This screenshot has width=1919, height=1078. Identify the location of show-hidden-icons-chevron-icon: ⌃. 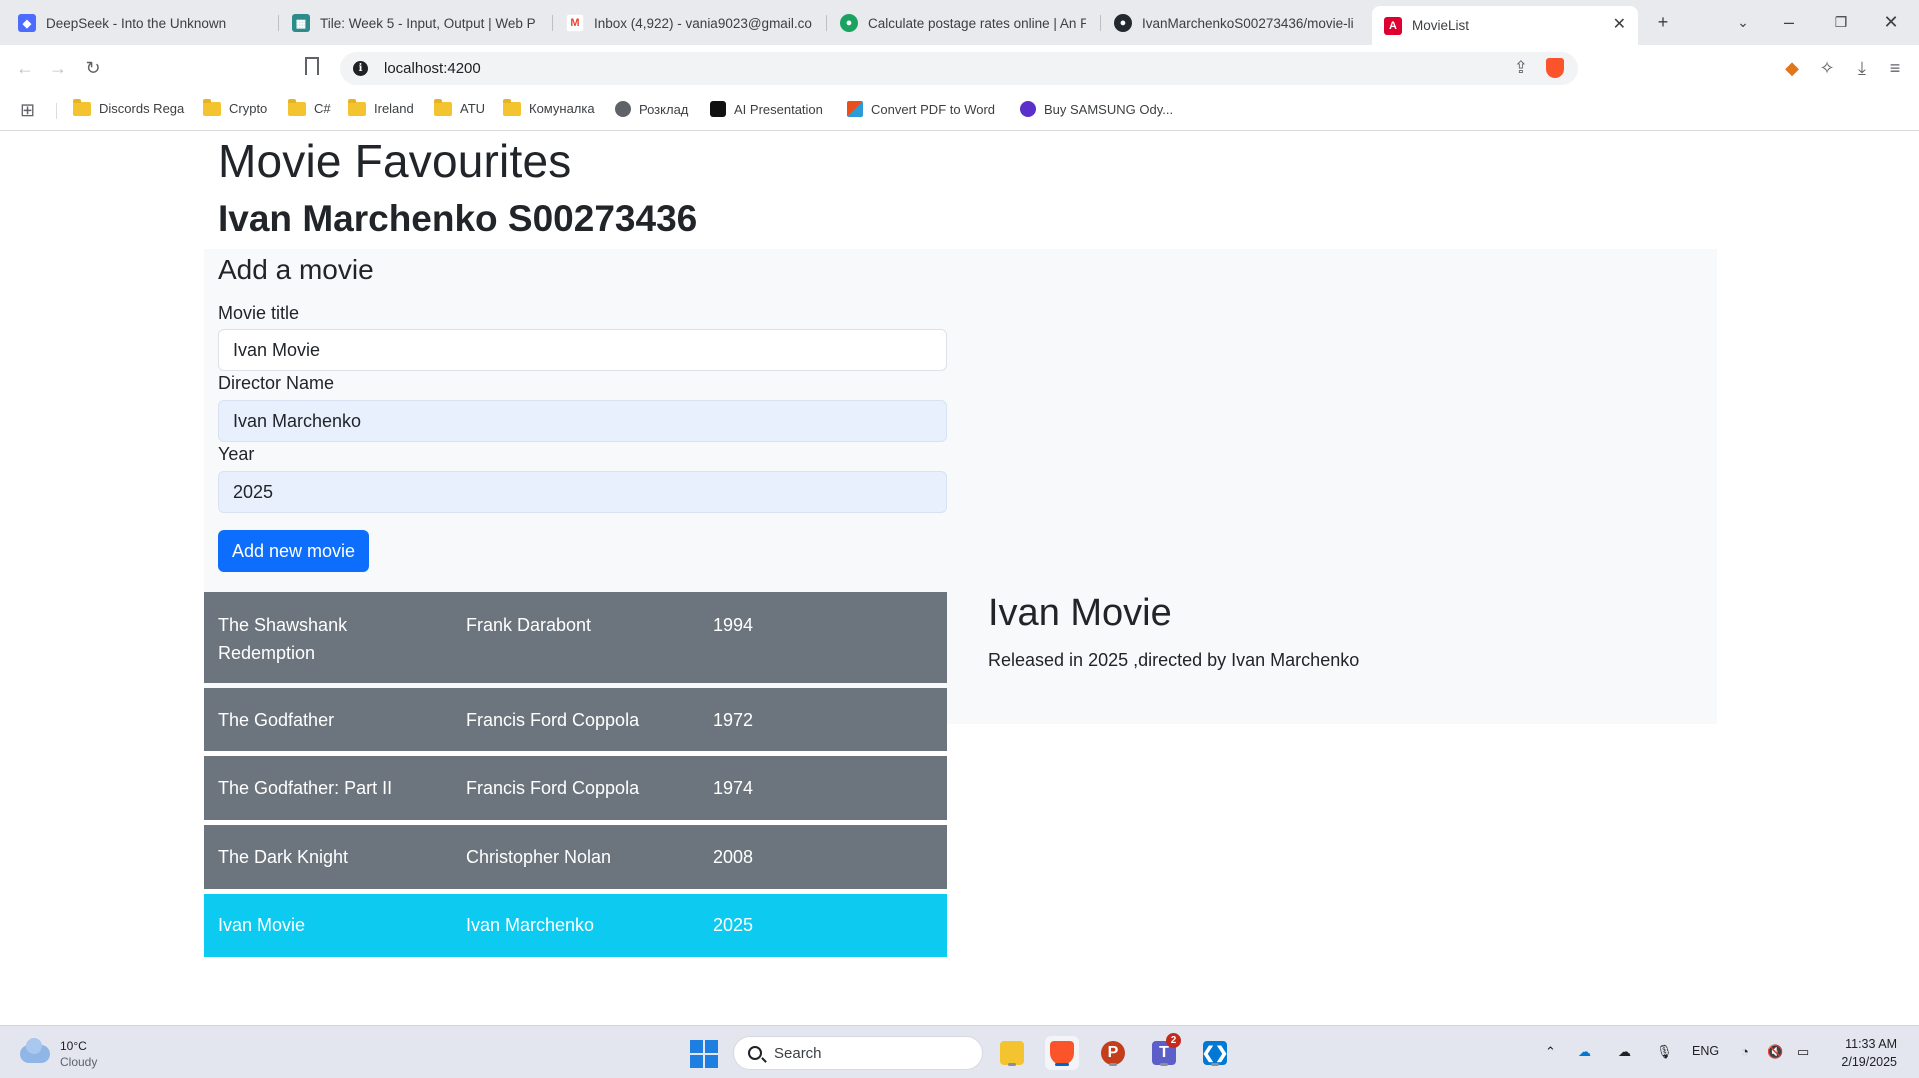
(1550, 1052).